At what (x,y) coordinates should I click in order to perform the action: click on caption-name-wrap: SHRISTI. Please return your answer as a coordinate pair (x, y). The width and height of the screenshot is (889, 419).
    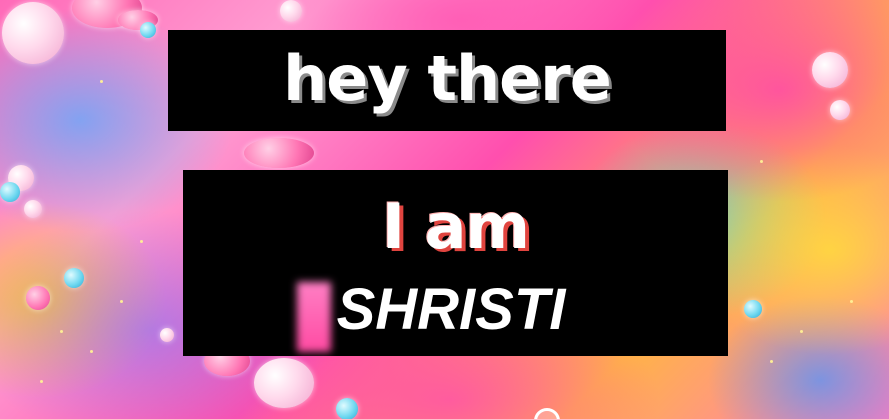
    Looking at the image, I should click on (441, 313).